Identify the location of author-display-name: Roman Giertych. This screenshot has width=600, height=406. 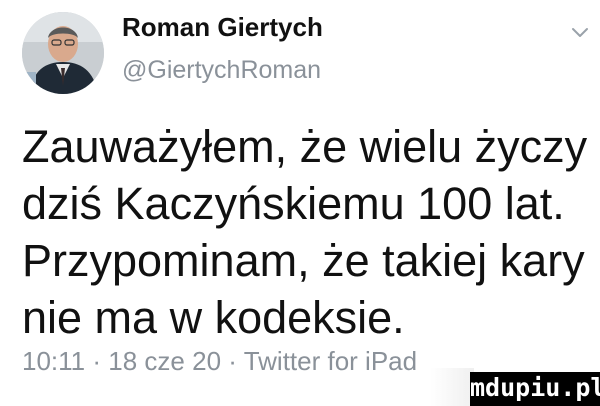
(222, 27).